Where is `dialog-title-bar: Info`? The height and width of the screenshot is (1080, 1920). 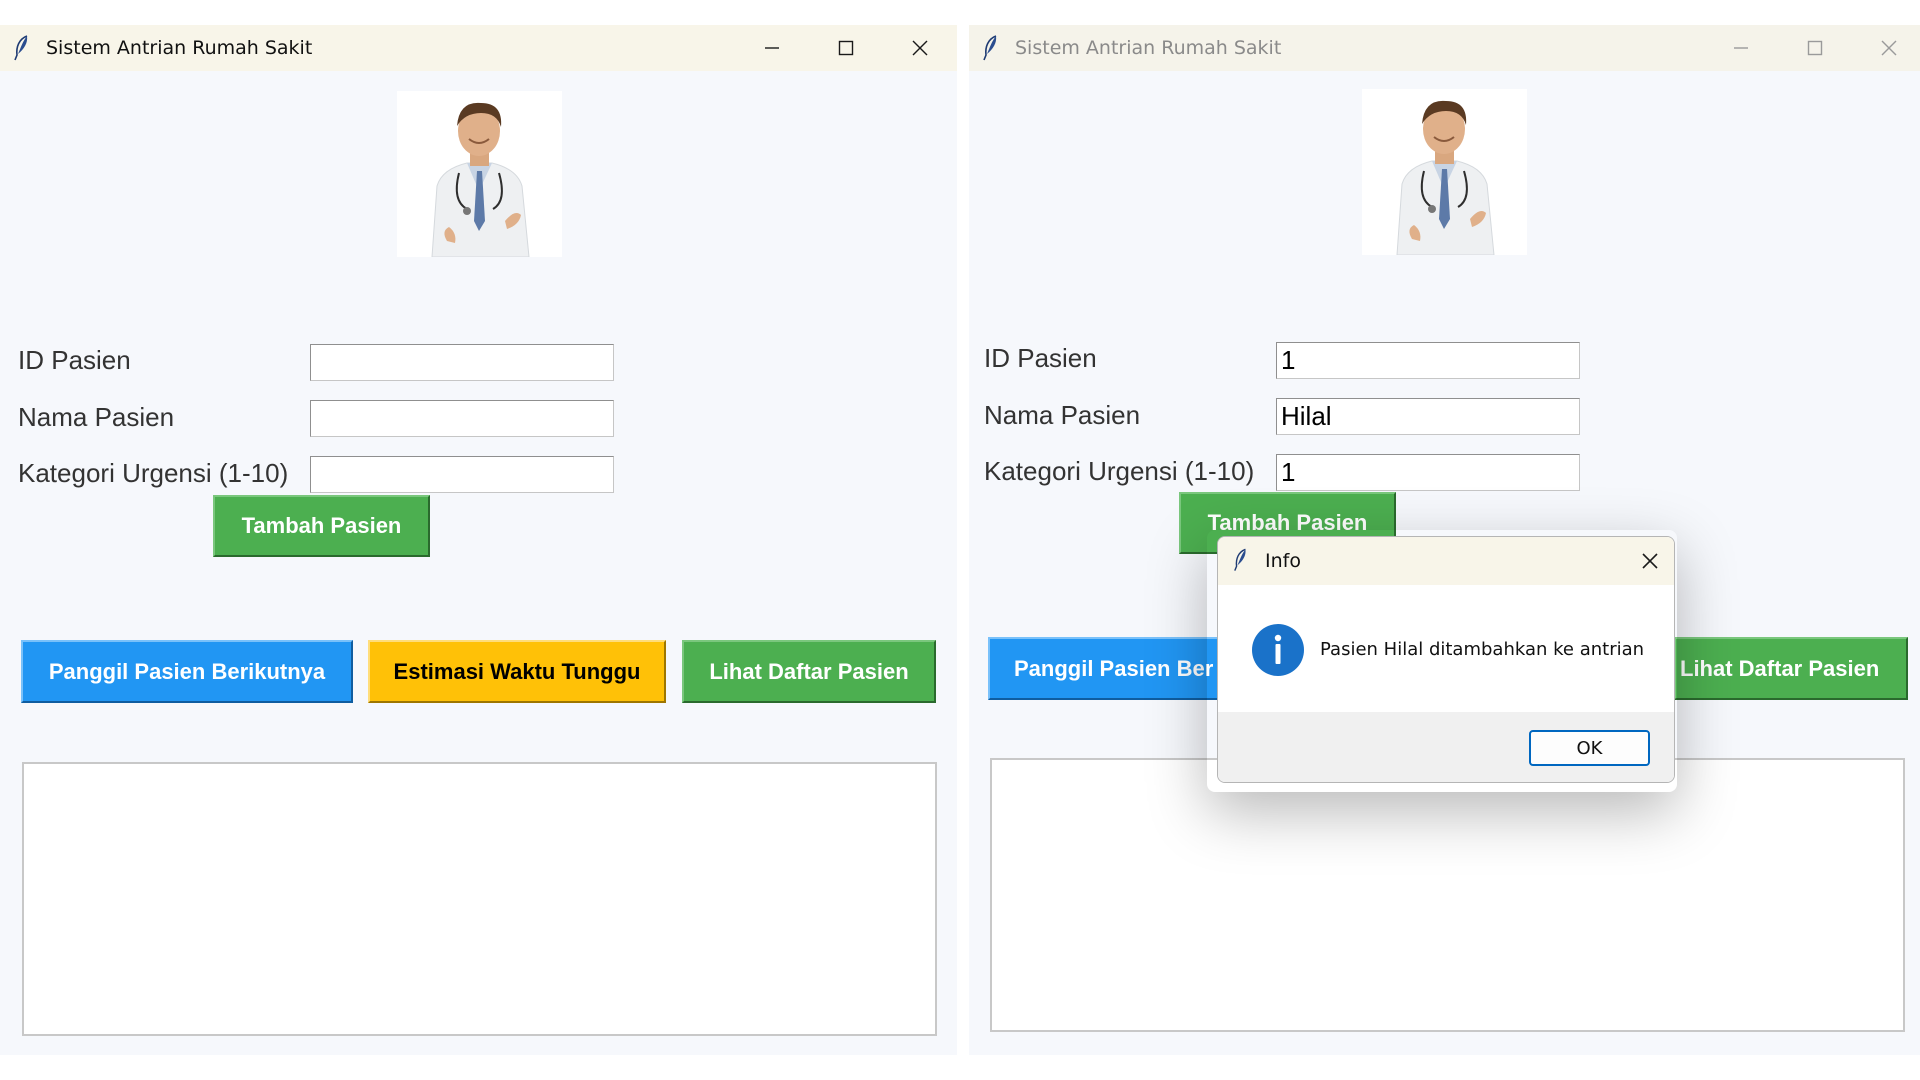
dialog-title-bar: Info is located at coordinates (1446, 561).